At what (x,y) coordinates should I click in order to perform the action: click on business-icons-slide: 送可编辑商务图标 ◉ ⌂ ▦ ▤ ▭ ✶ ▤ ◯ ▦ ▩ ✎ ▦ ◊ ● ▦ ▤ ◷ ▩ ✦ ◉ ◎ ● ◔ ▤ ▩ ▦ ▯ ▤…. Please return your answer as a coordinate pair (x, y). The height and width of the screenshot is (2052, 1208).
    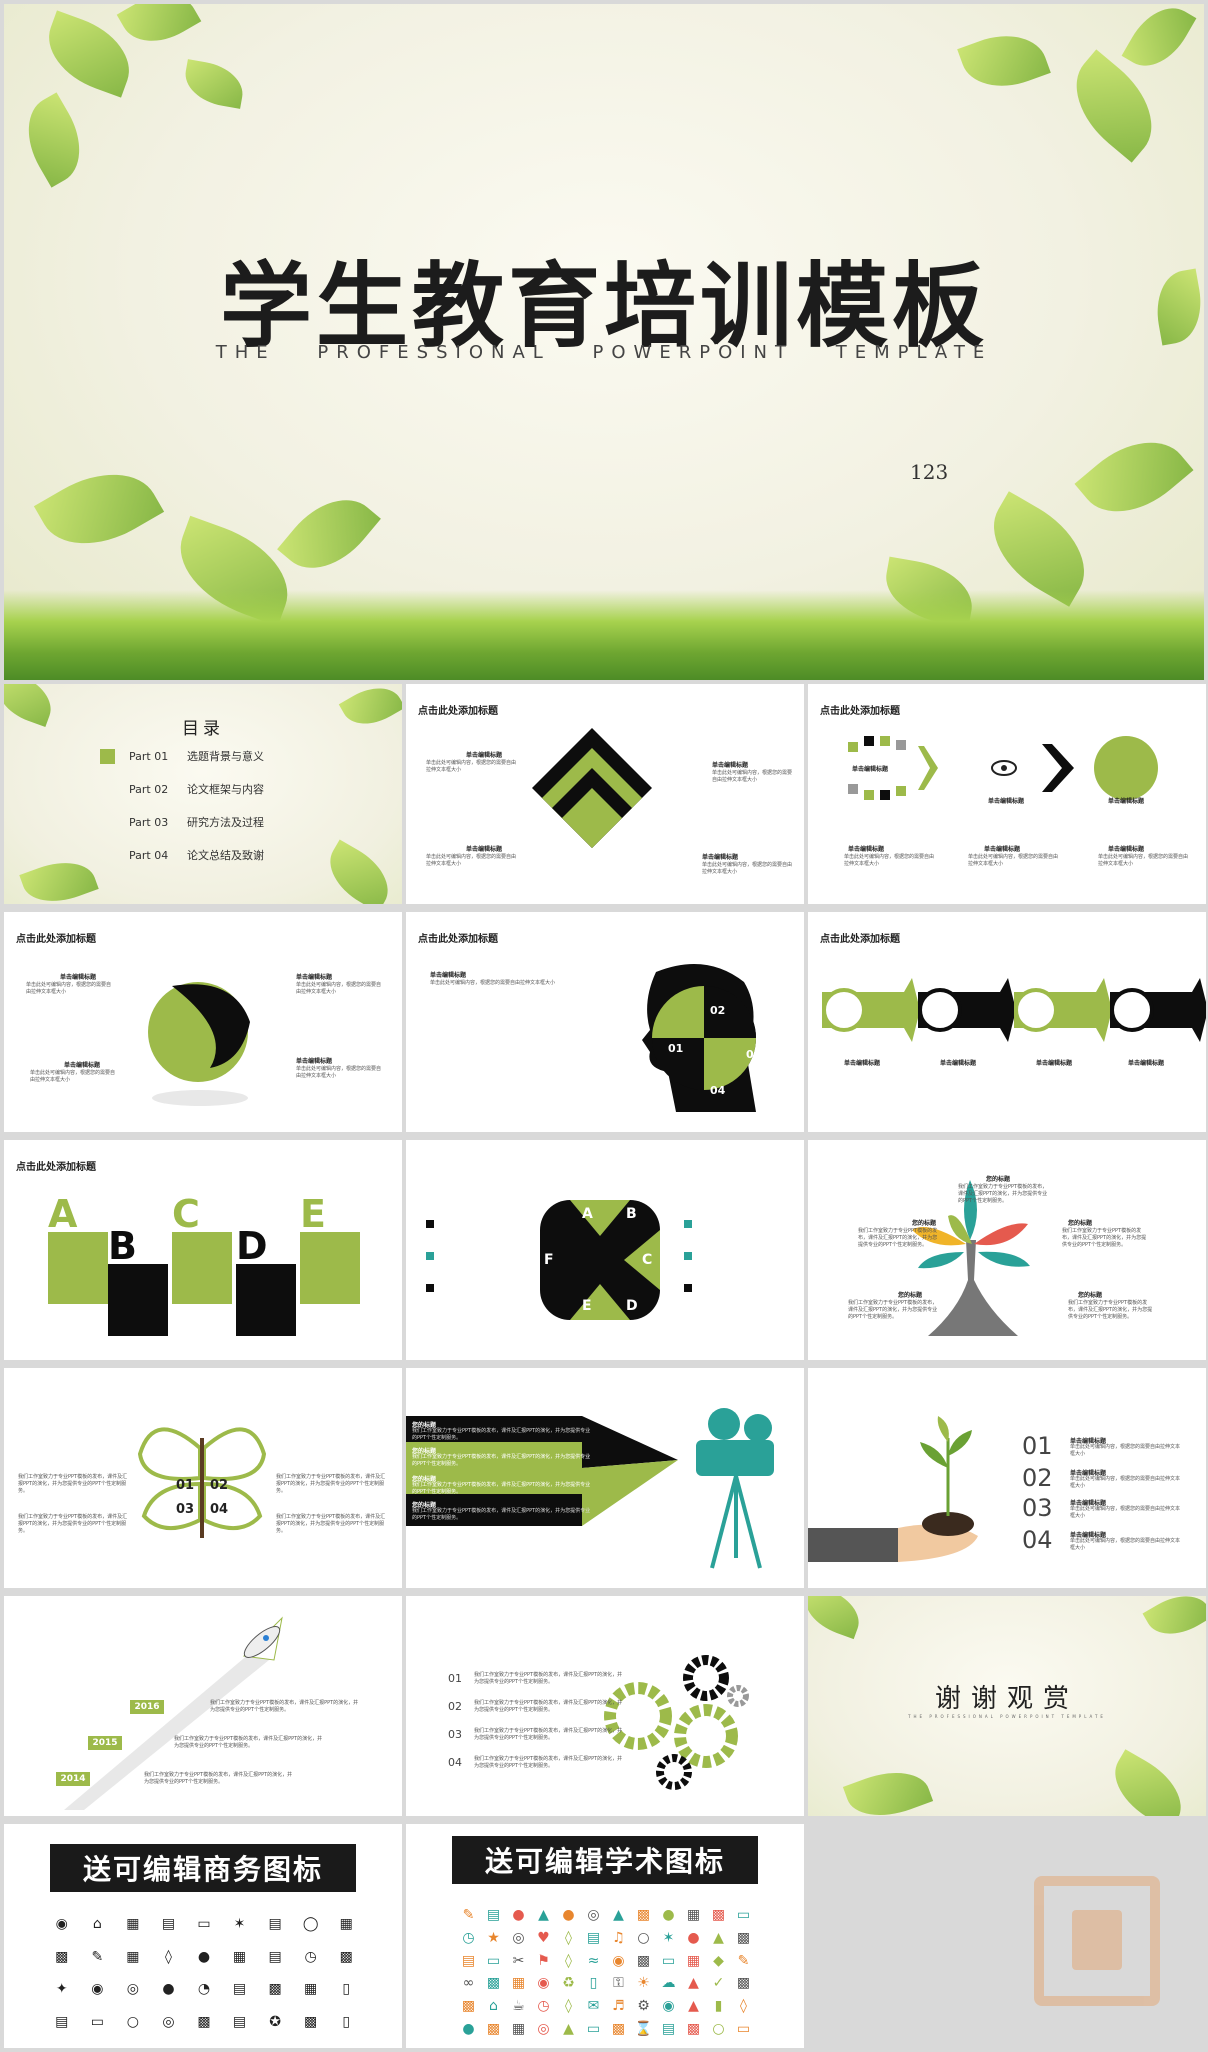
    Looking at the image, I should click on (203, 1936).